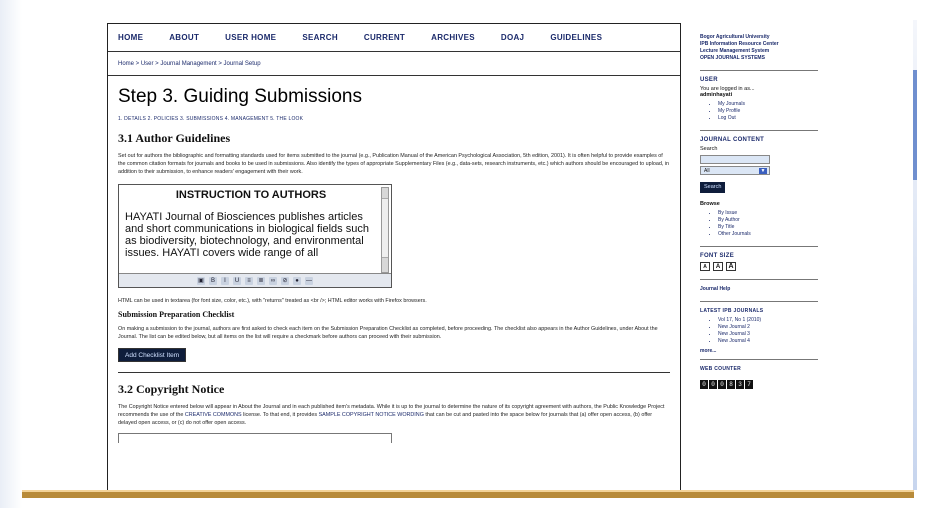 This screenshot has height=508, width=926. I want to click on journal-content-heading: JOURNAL CONTENT, so click(732, 140).